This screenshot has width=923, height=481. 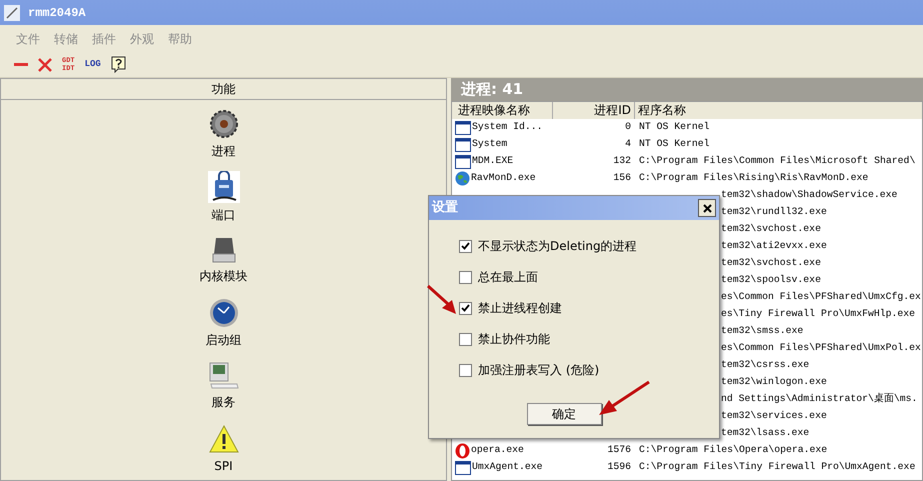 What do you see at coordinates (514, 339) in the screenshot?
I see `checkbox-label: 禁止协件功能` at bounding box center [514, 339].